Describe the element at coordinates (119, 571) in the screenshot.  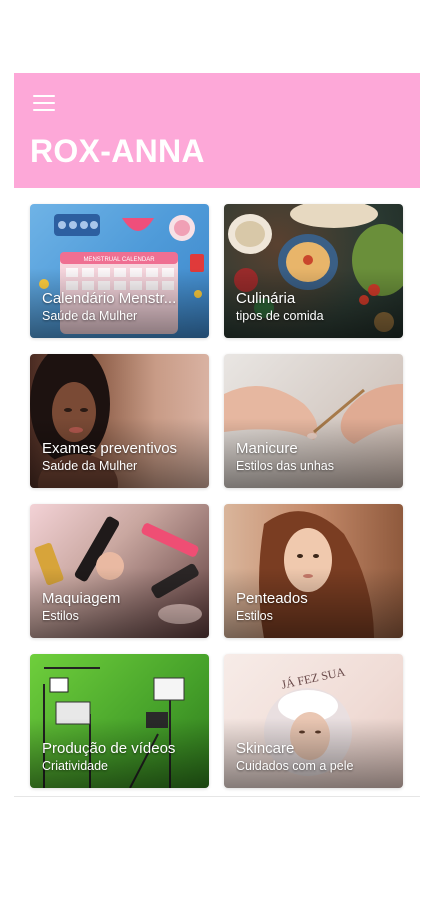
I see `card-maquiagem: Maquiagem Estilos` at that location.